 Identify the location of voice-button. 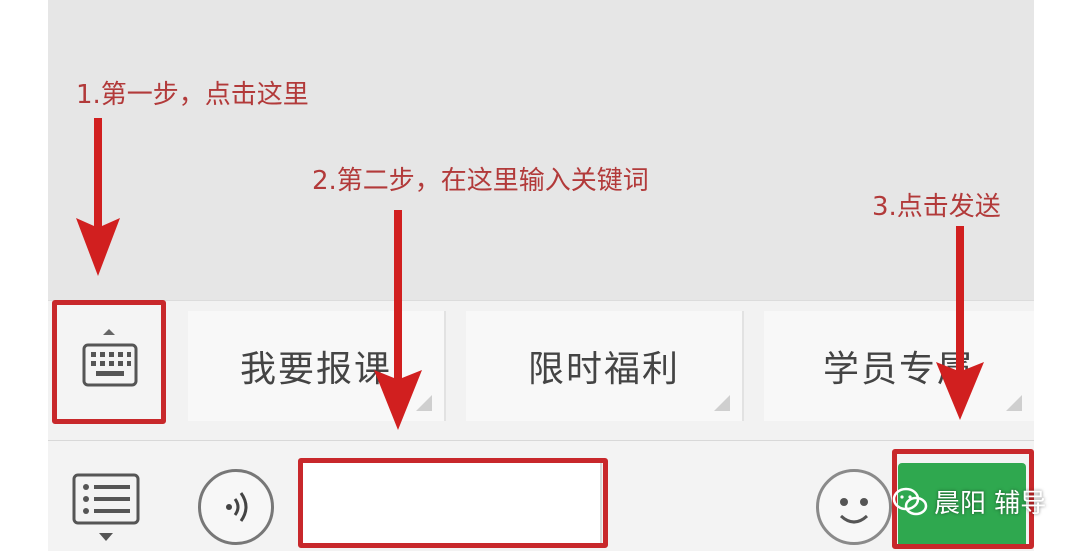
(236, 507).